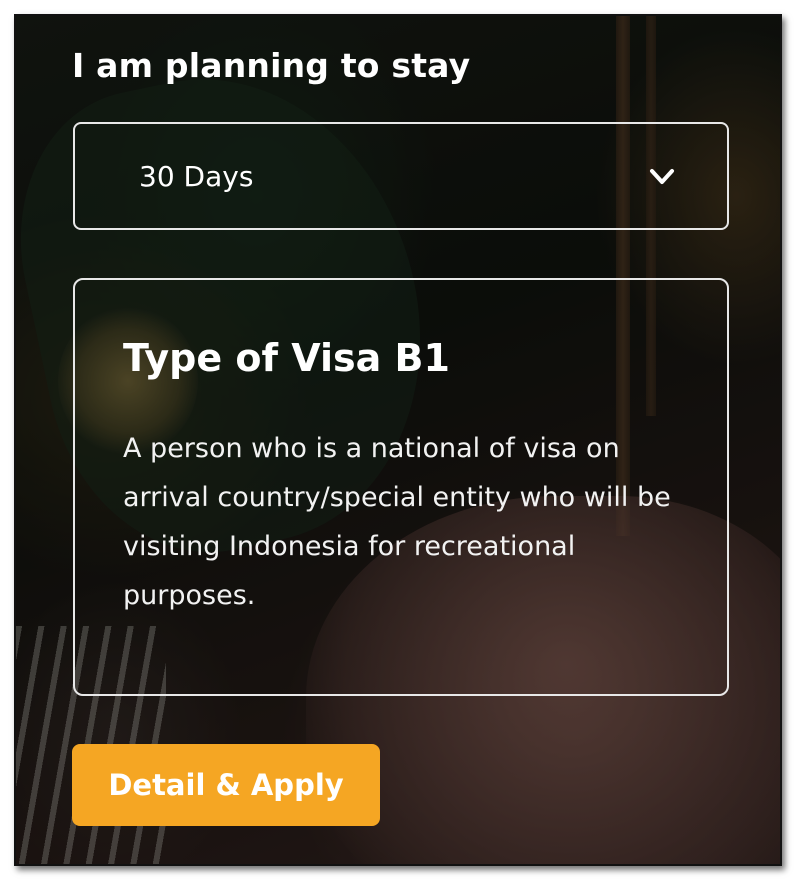  What do you see at coordinates (401, 176) in the screenshot?
I see `stay-duration-select: 30 Days` at bounding box center [401, 176].